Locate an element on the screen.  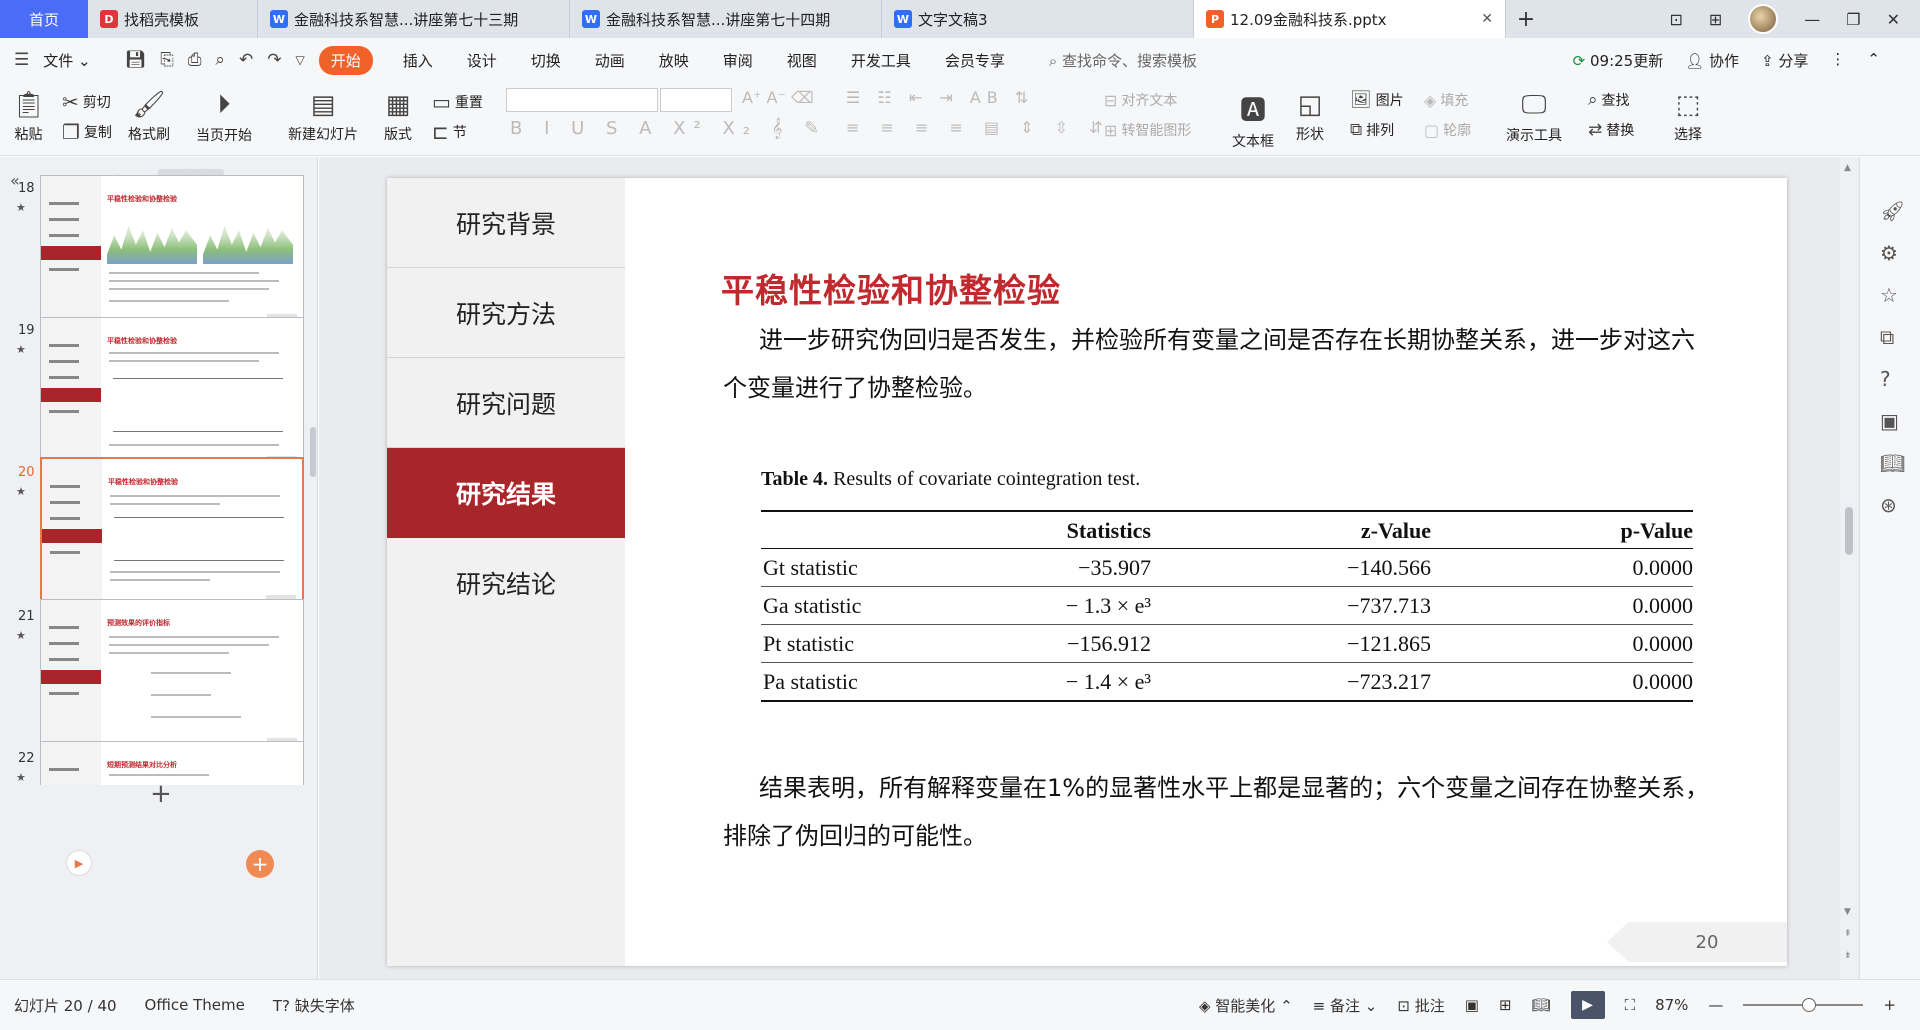
slide-thumbnail-20: 平稳性检验和协整检验 is located at coordinates (172, 532).